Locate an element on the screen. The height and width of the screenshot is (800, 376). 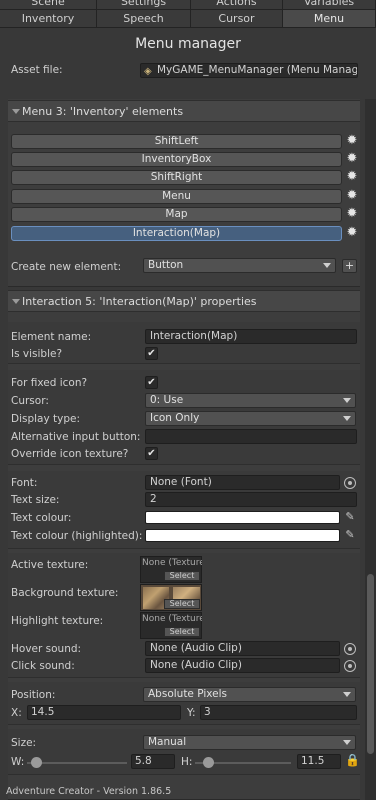
display-type-value: Icon Only is located at coordinates (175, 418).